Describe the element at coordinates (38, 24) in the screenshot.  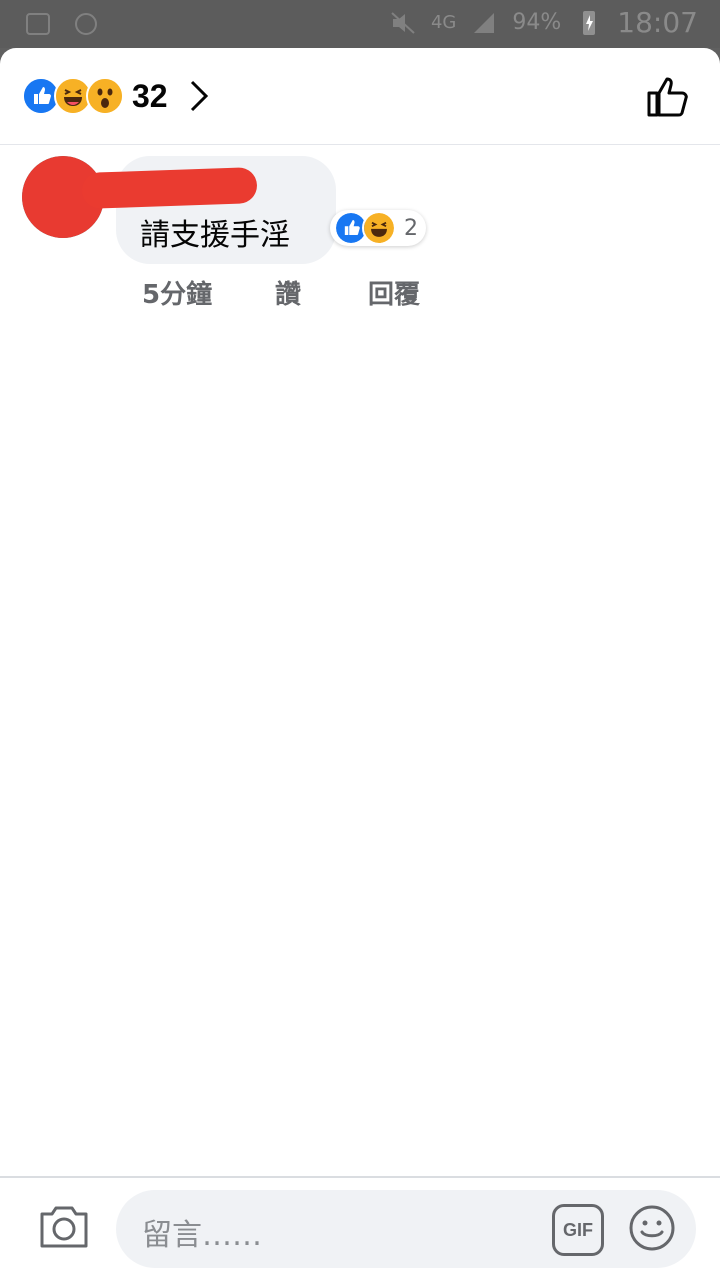
I see `gallery-notification-icon` at that location.